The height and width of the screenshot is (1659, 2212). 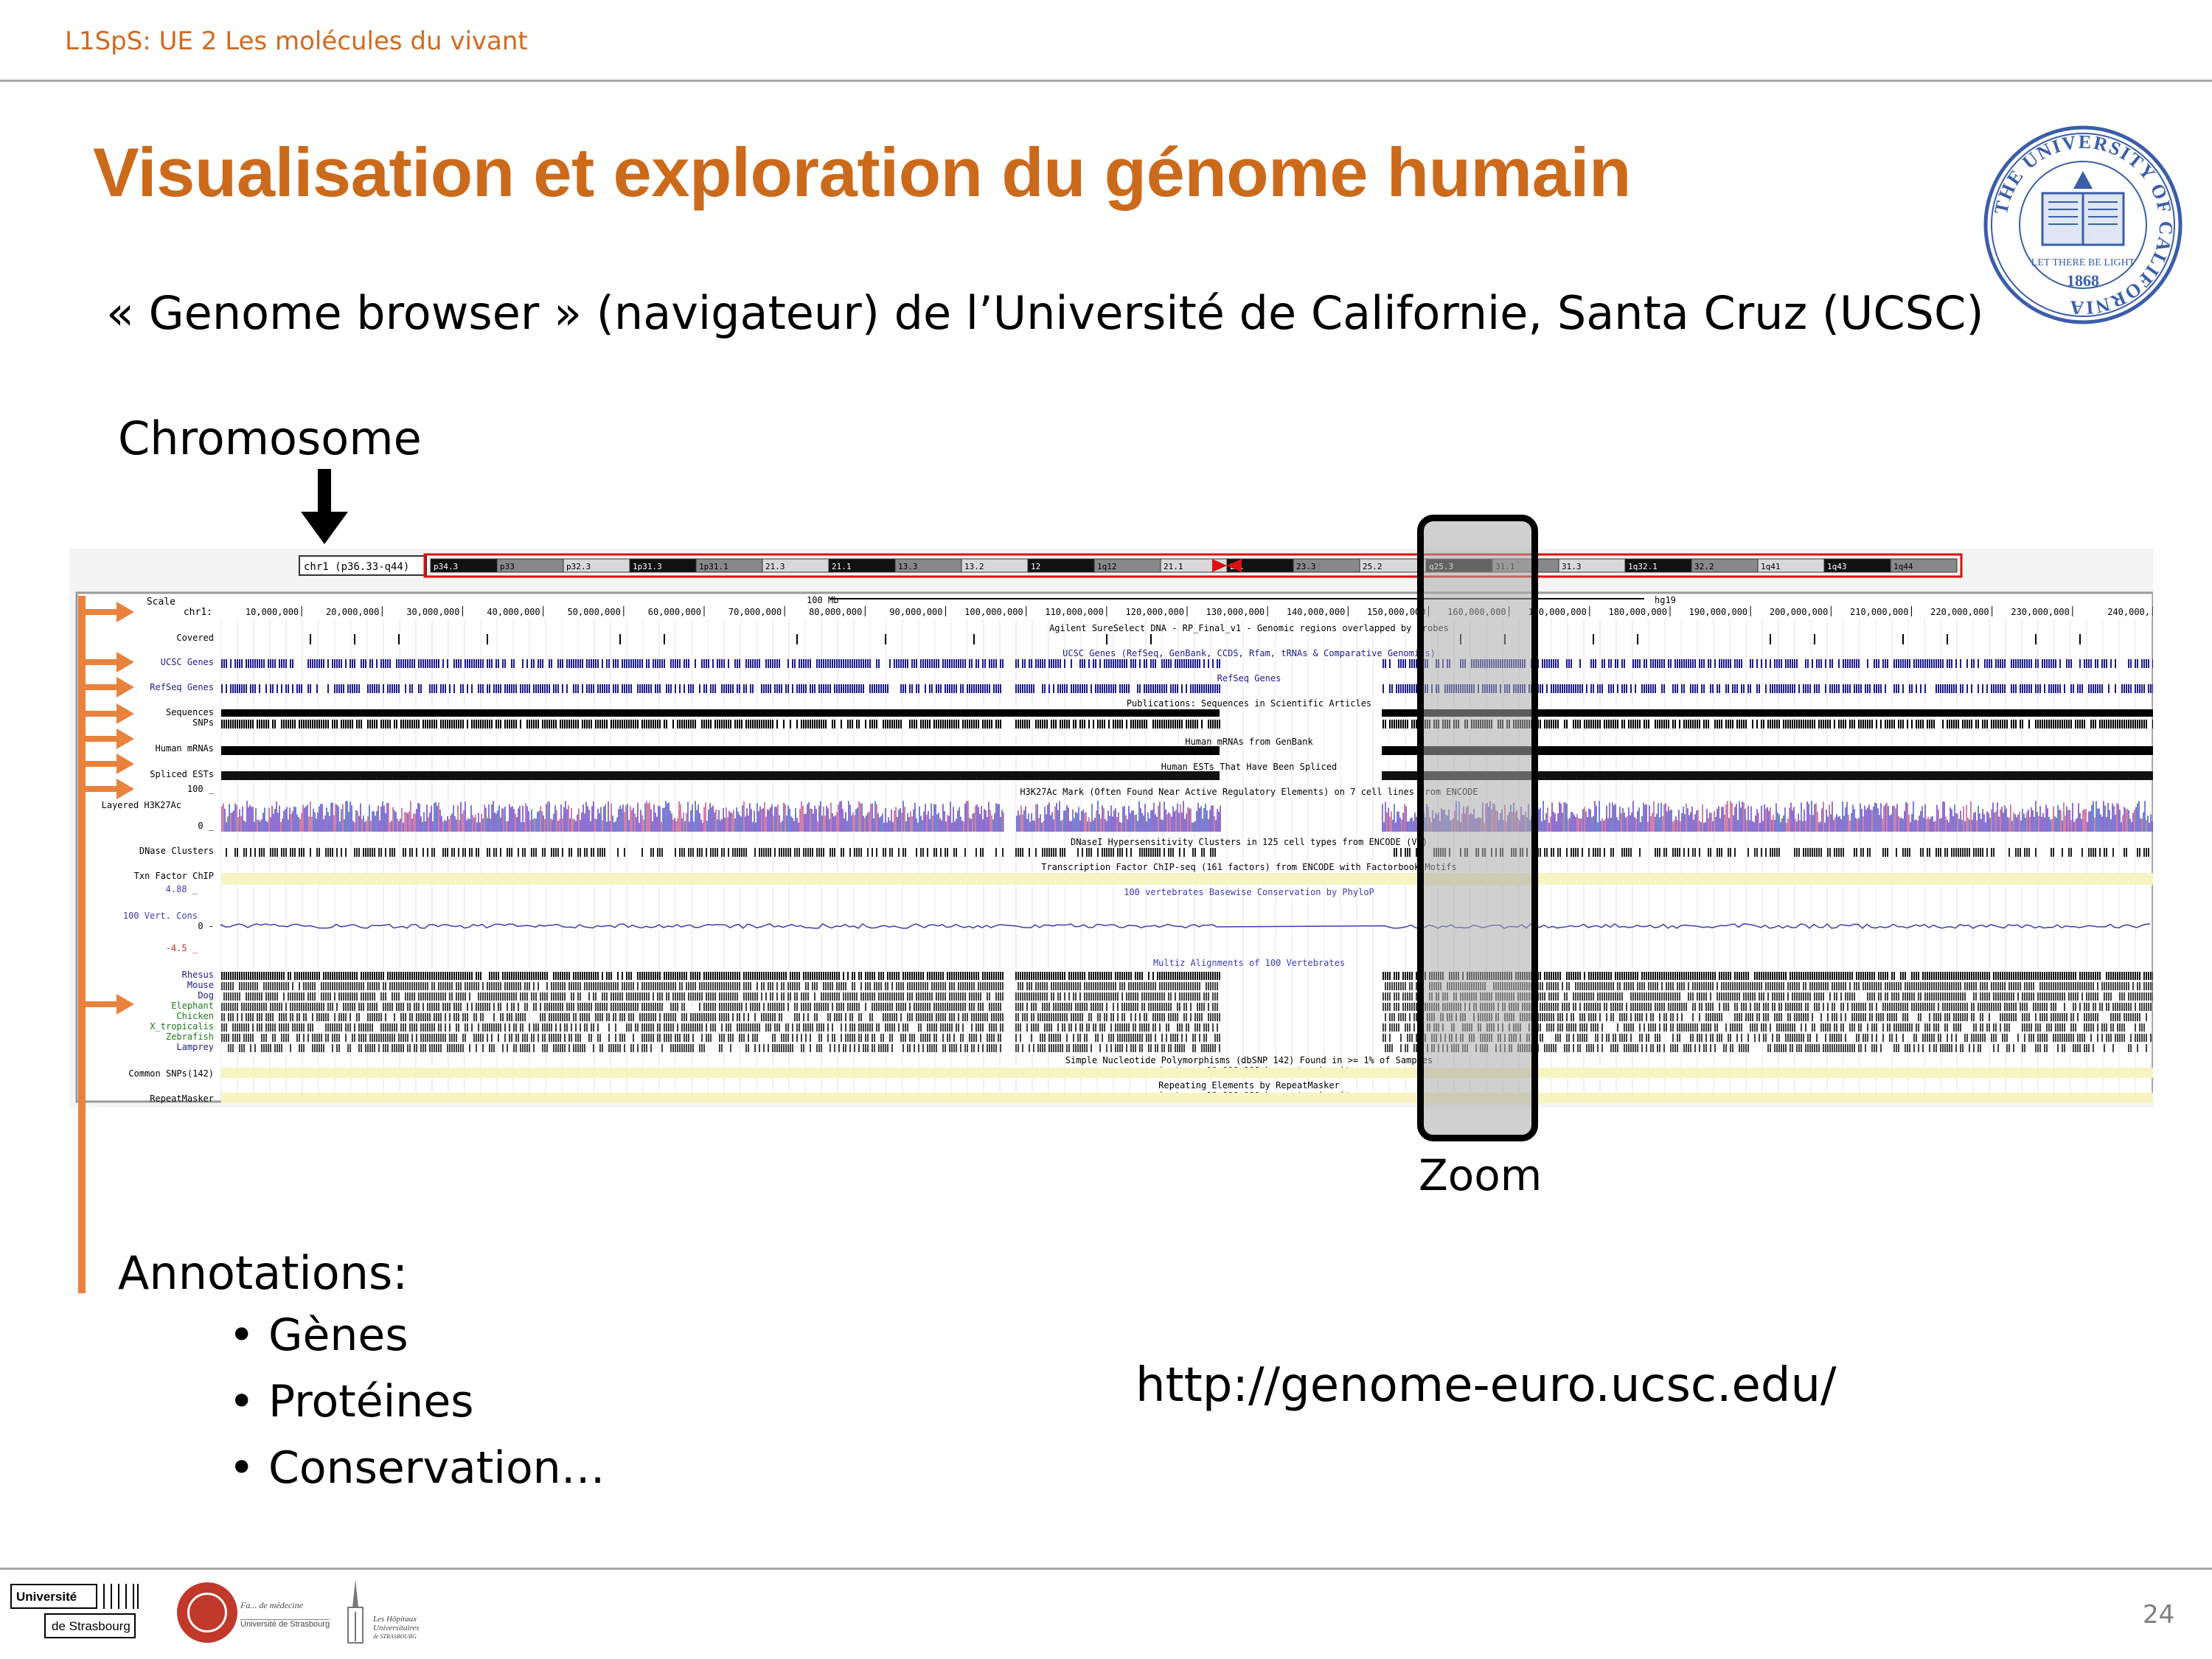 I want to click on covered-mark, so click(x=354, y=639).